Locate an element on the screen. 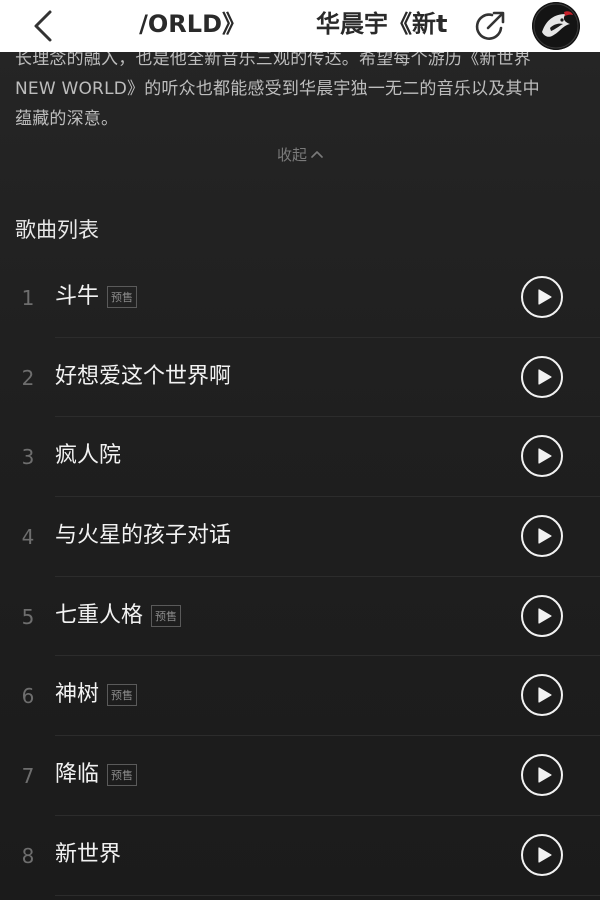 Image resolution: width=600 pixels, height=900 pixels. chevron-up-icon is located at coordinates (317, 154).